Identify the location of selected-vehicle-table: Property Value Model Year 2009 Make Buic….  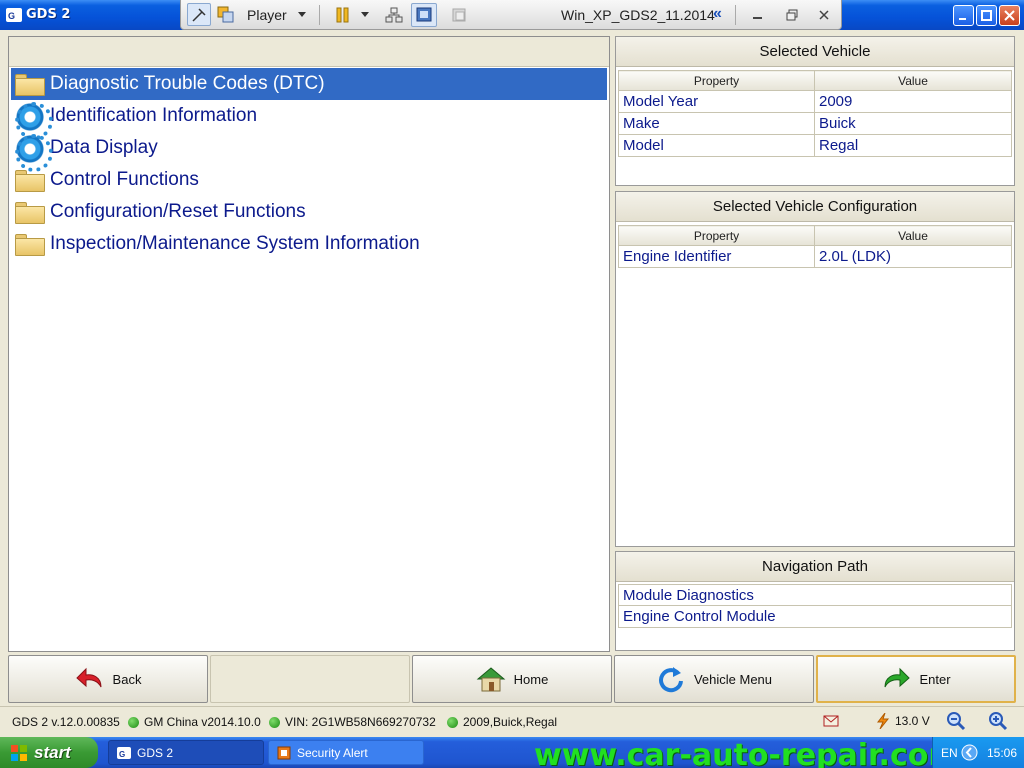
(815, 113).